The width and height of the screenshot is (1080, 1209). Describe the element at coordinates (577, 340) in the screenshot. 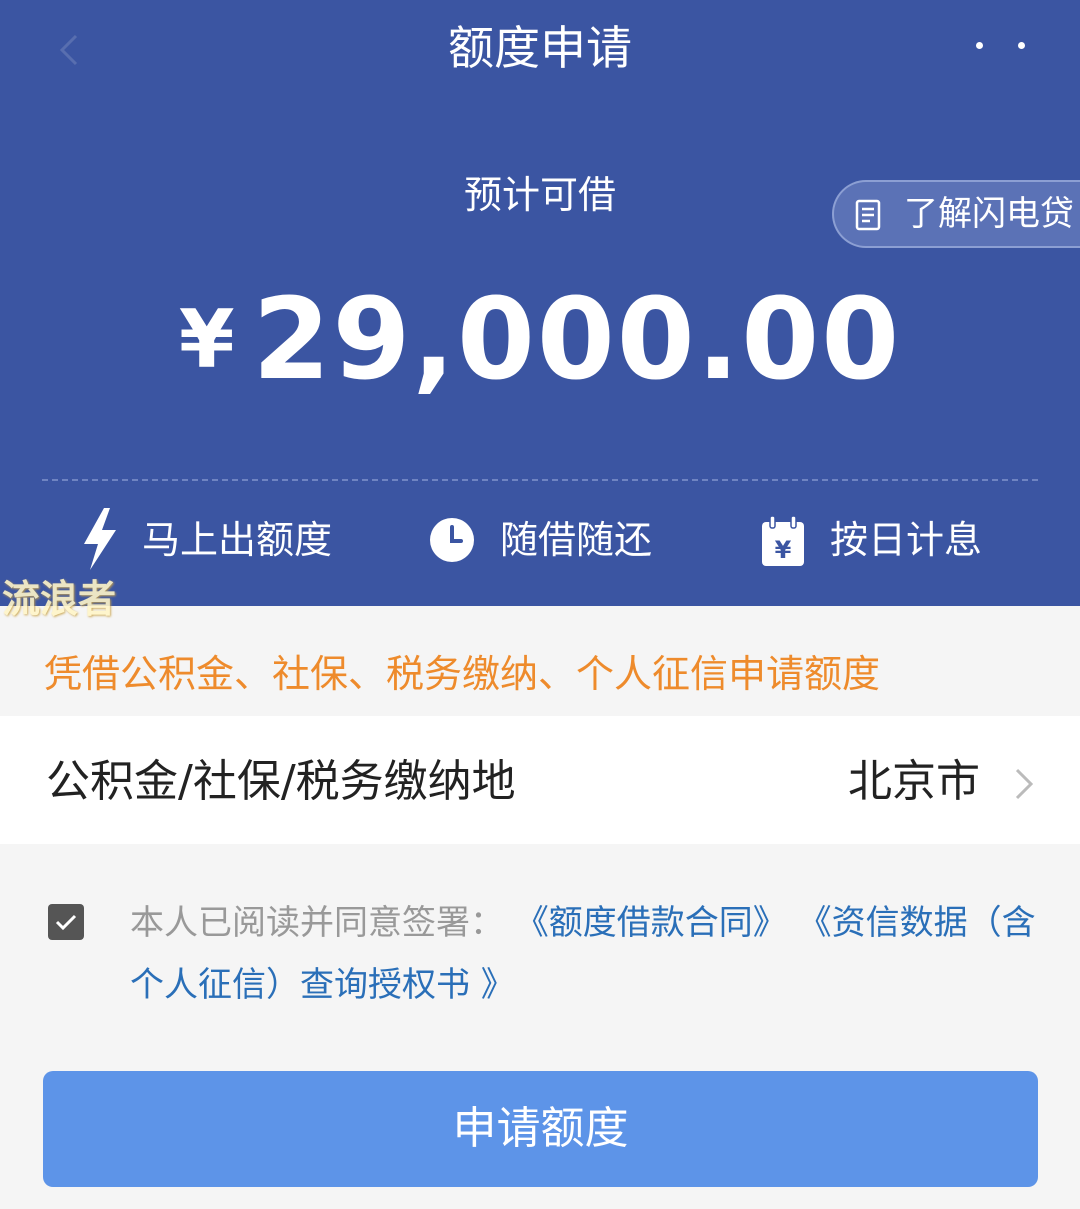

I see `amount-value: 29,000.00` at that location.